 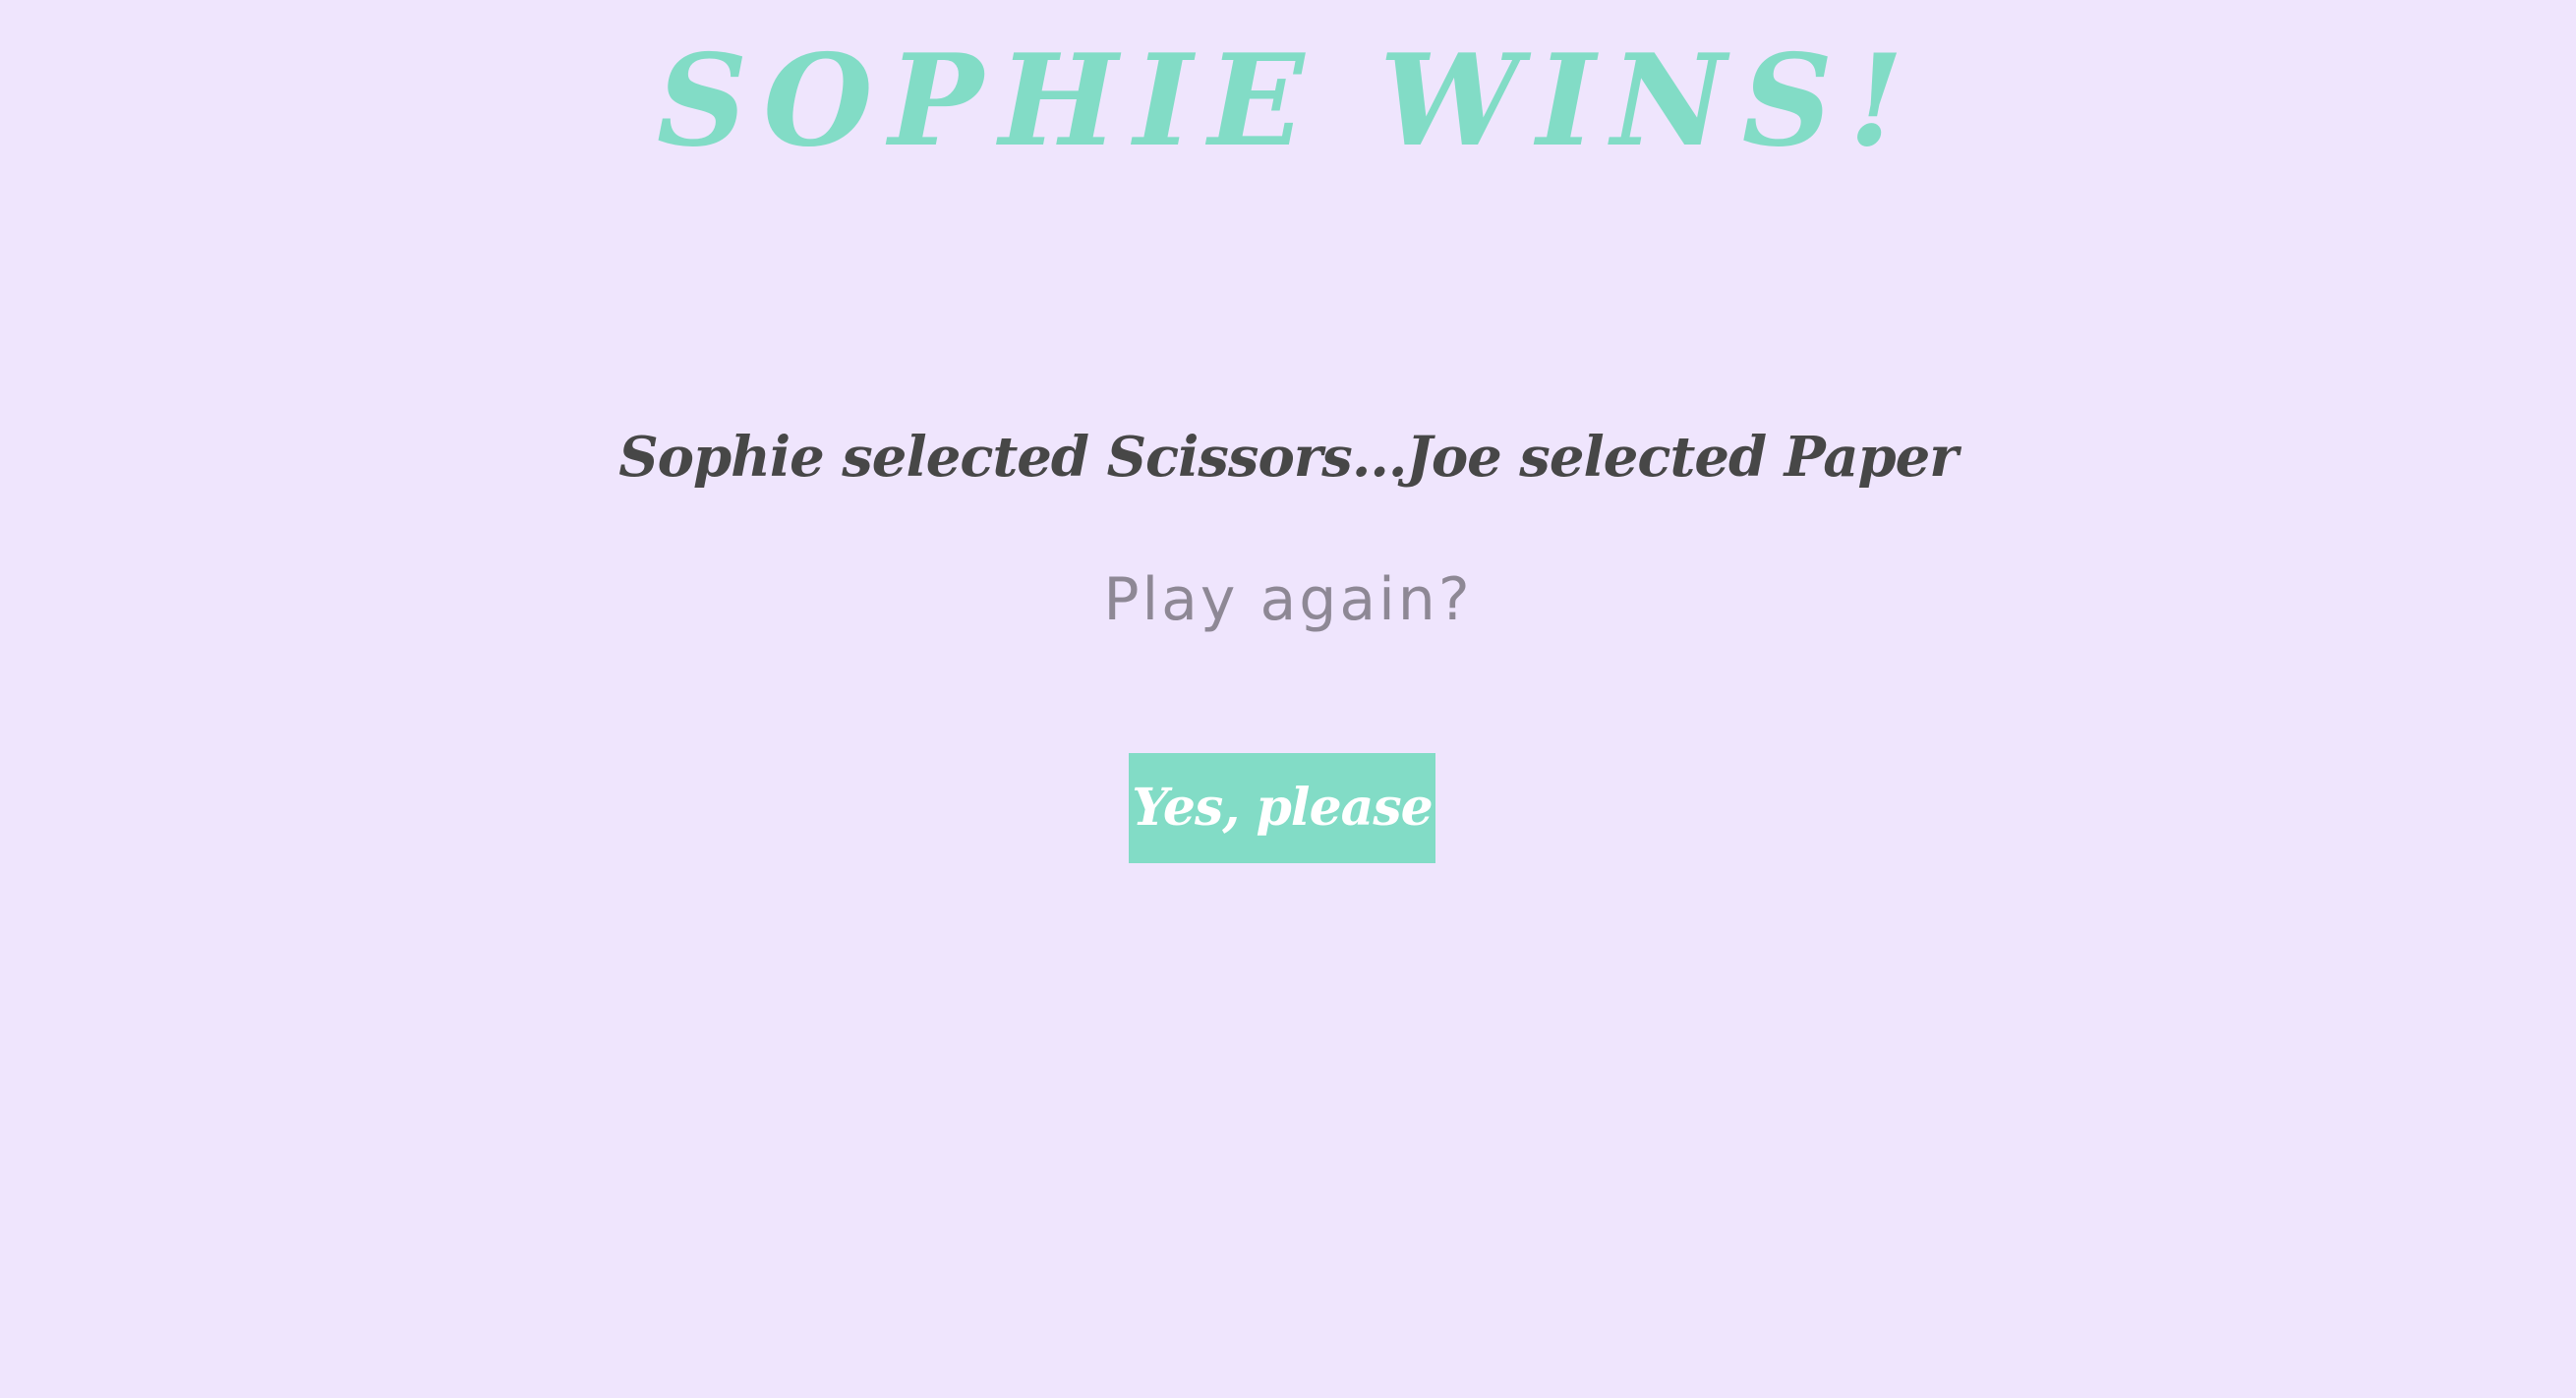 I want to click on play-again-prompt: Play again?, so click(x=1288, y=599).